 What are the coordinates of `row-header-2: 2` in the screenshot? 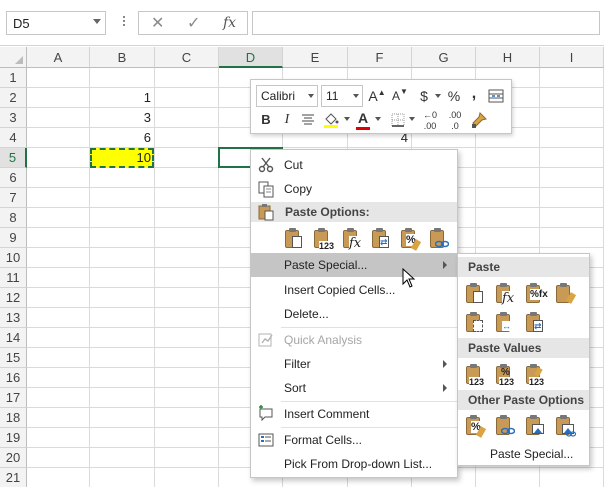 It's located at (13, 98).